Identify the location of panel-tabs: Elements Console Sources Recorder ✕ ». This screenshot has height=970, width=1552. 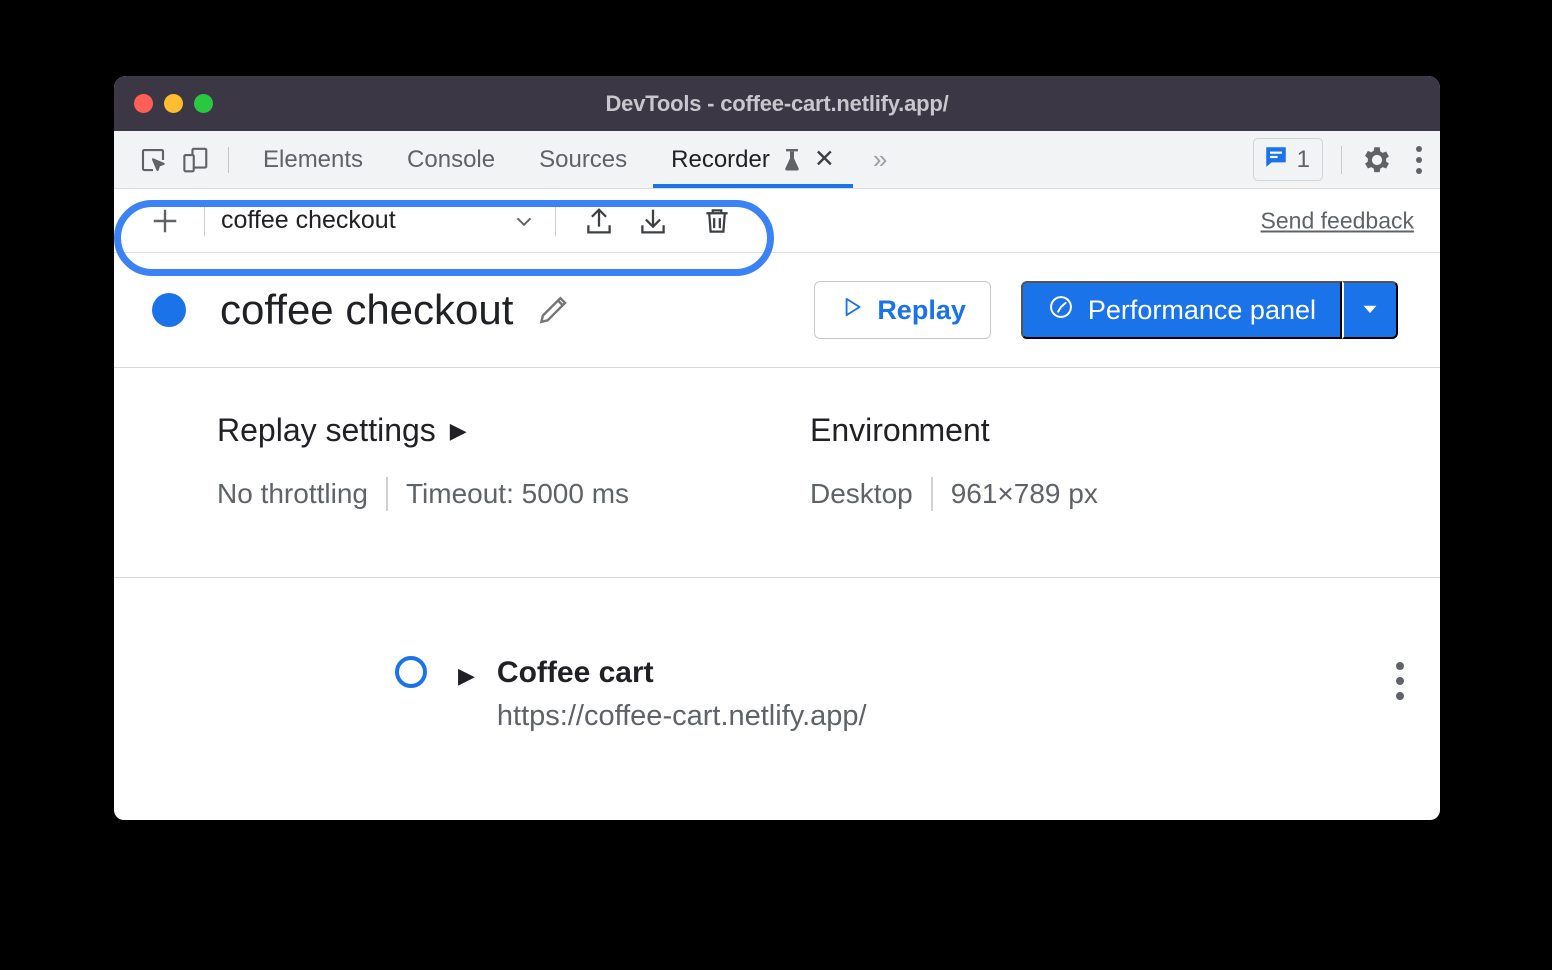
(564, 159).